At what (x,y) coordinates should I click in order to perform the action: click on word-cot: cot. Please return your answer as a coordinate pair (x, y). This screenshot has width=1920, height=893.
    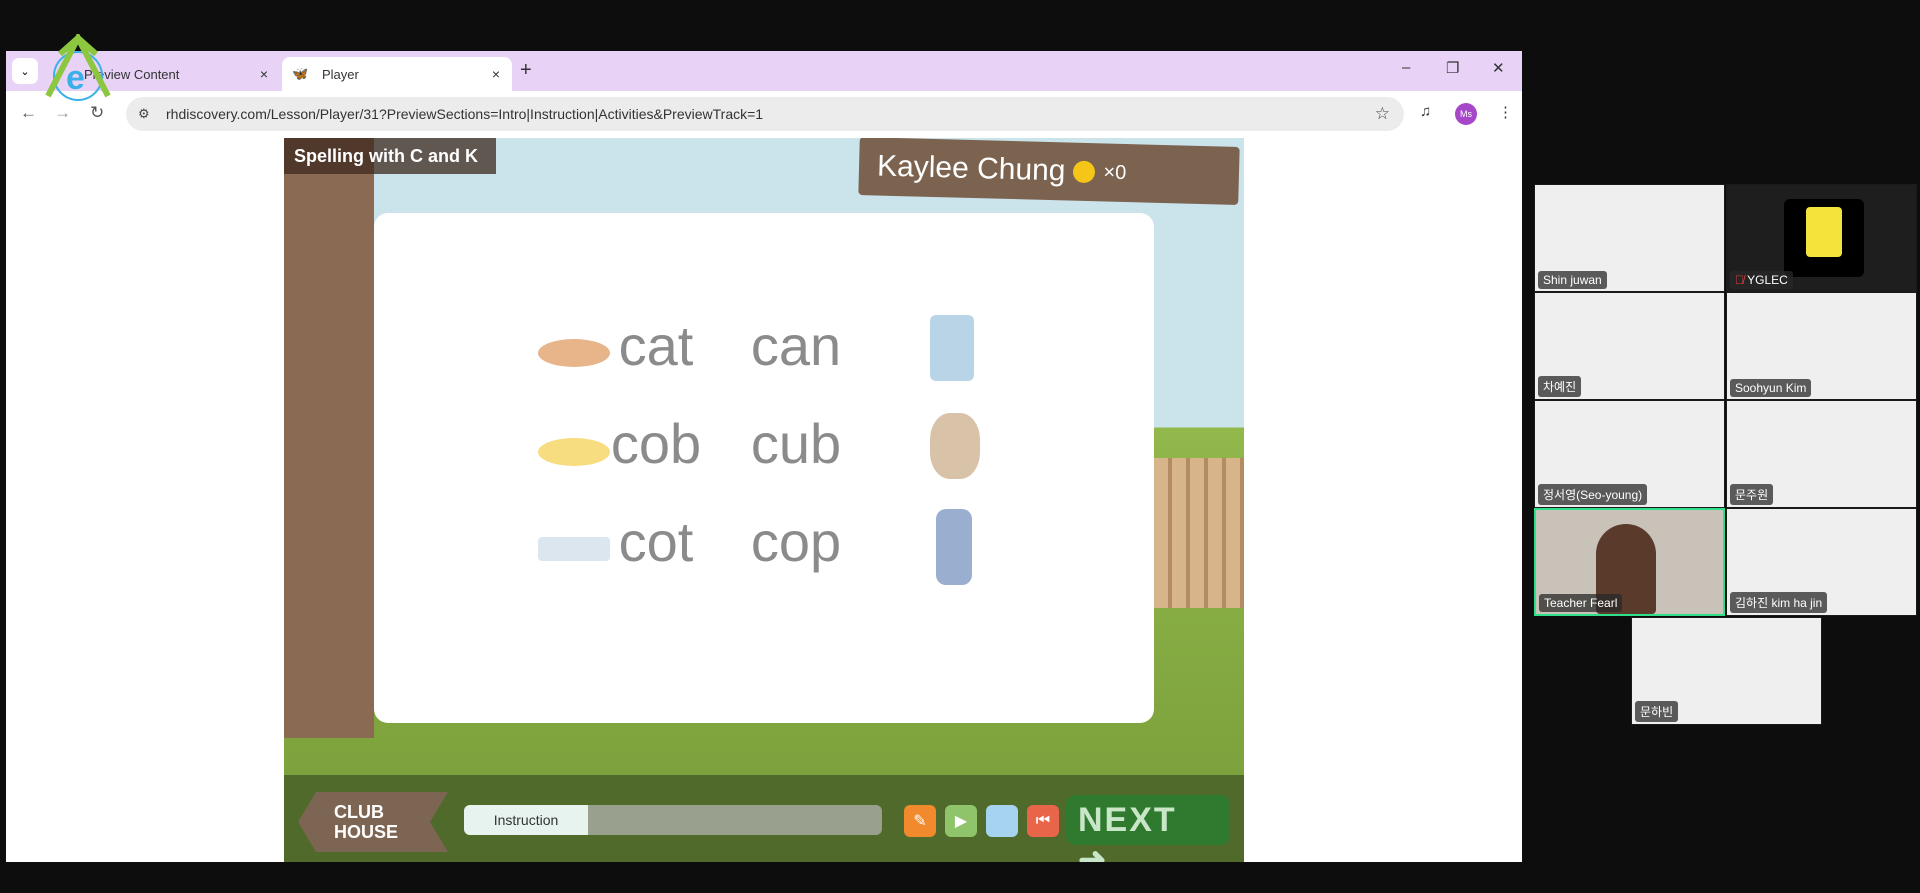
    Looking at the image, I should click on (656, 541).